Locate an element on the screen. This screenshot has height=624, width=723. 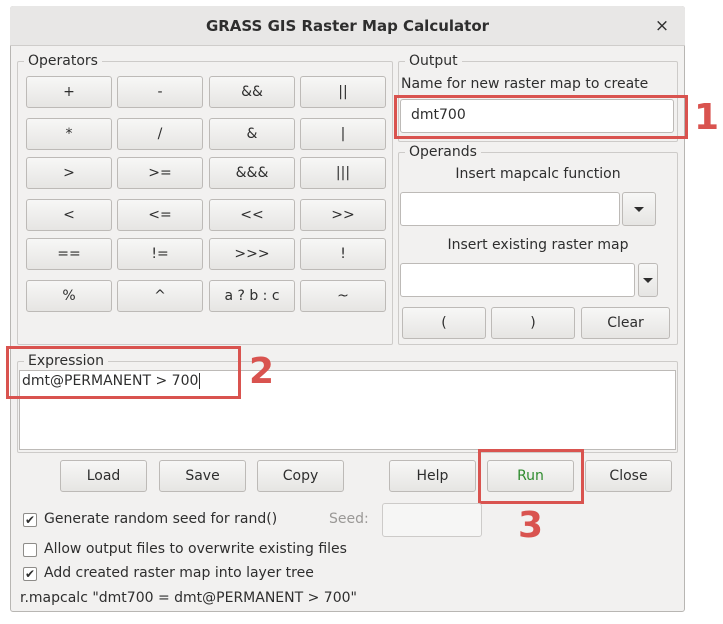
command-preview: r.mapcalc "dmt700 = dmt@PERMANENT > 700" is located at coordinates (188, 598).